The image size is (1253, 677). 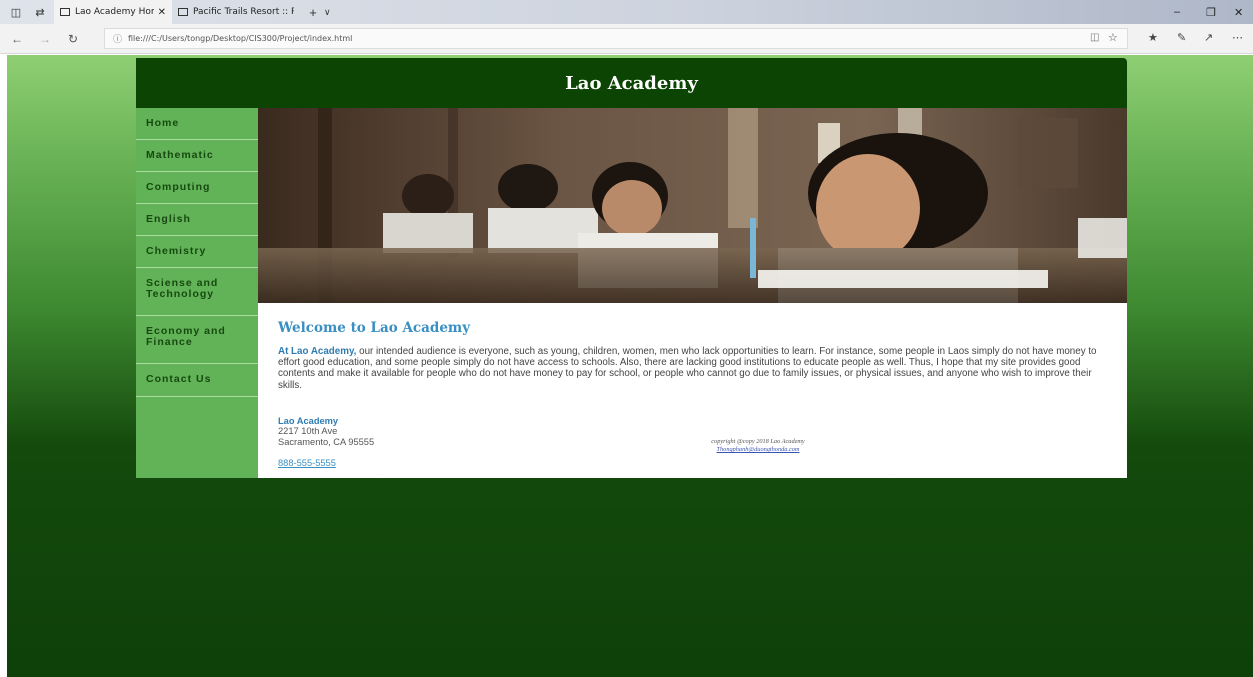 I want to click on favorites-icon: ★, so click(x=1153, y=37).